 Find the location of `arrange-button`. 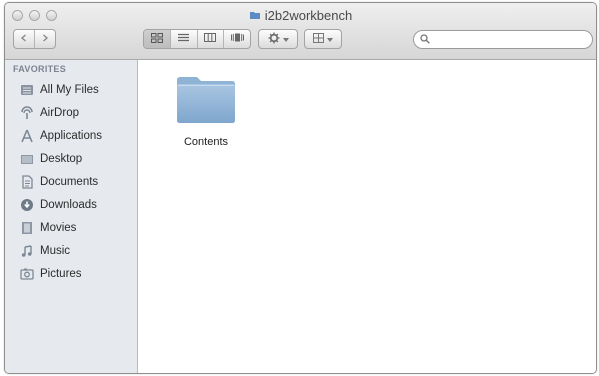

arrange-button is located at coordinates (323, 39).